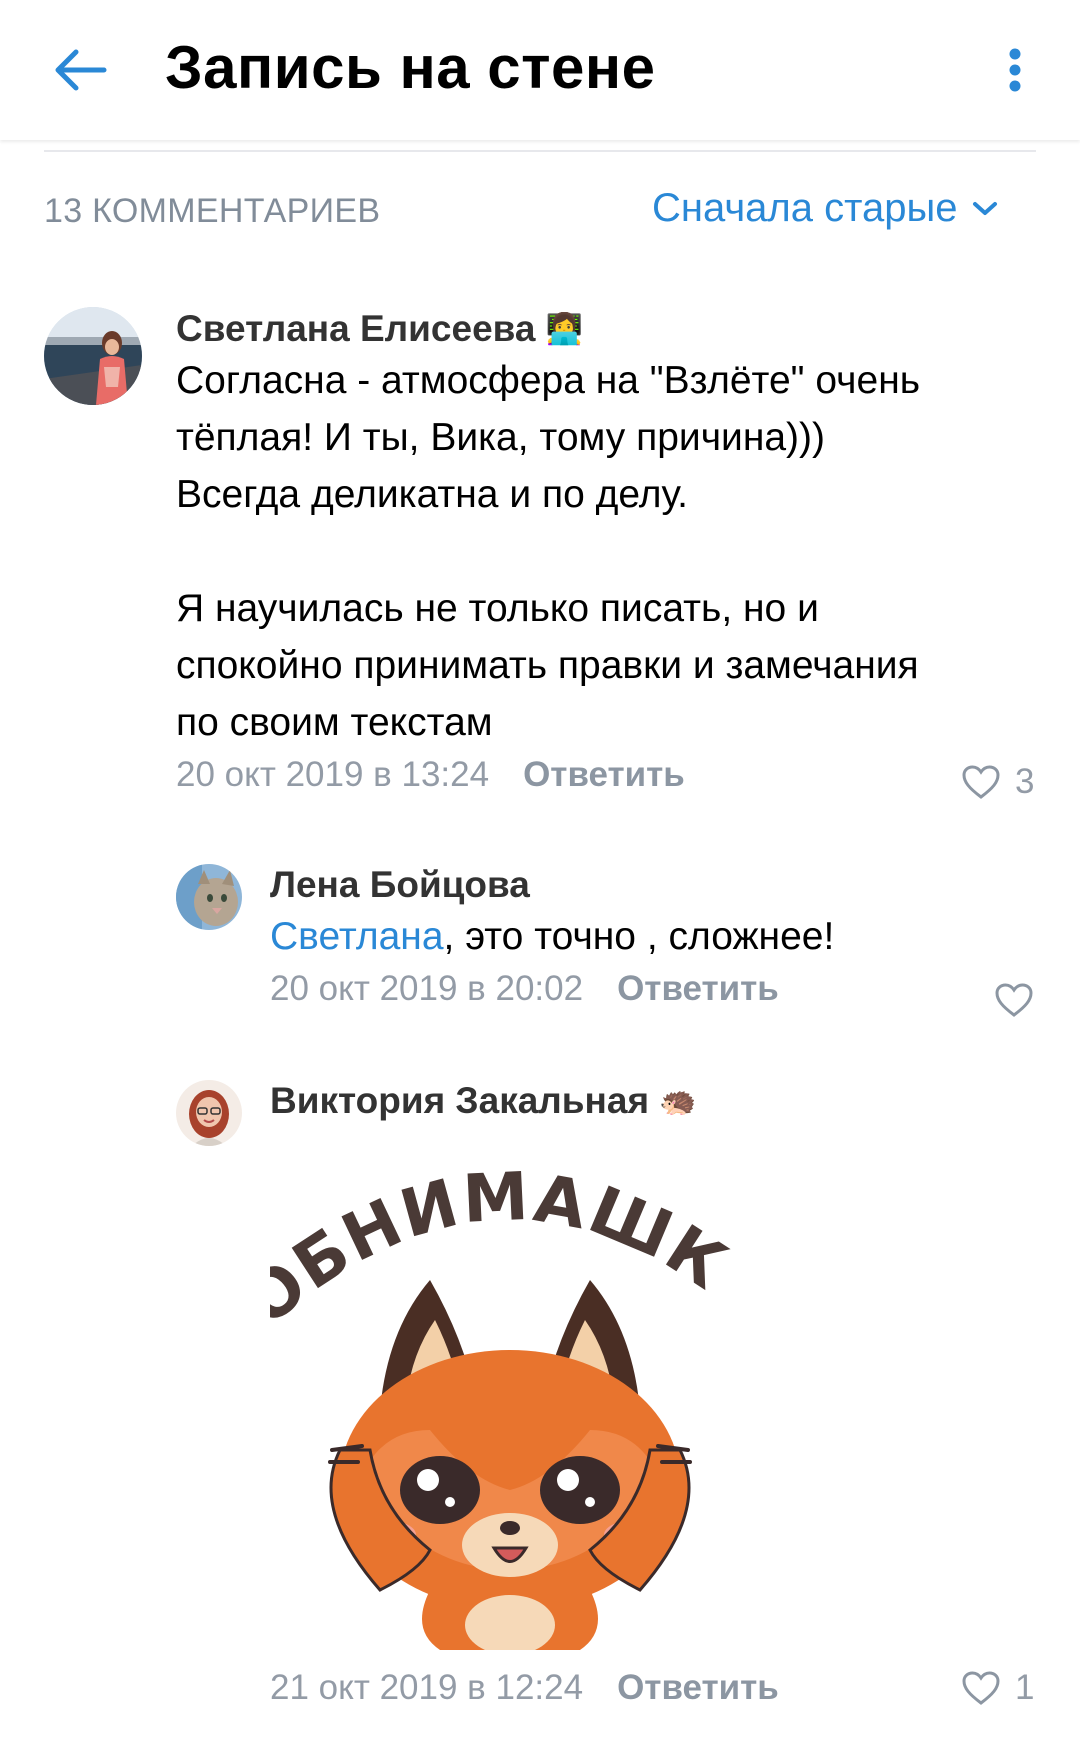  I want to click on divider, so click(540, 151).